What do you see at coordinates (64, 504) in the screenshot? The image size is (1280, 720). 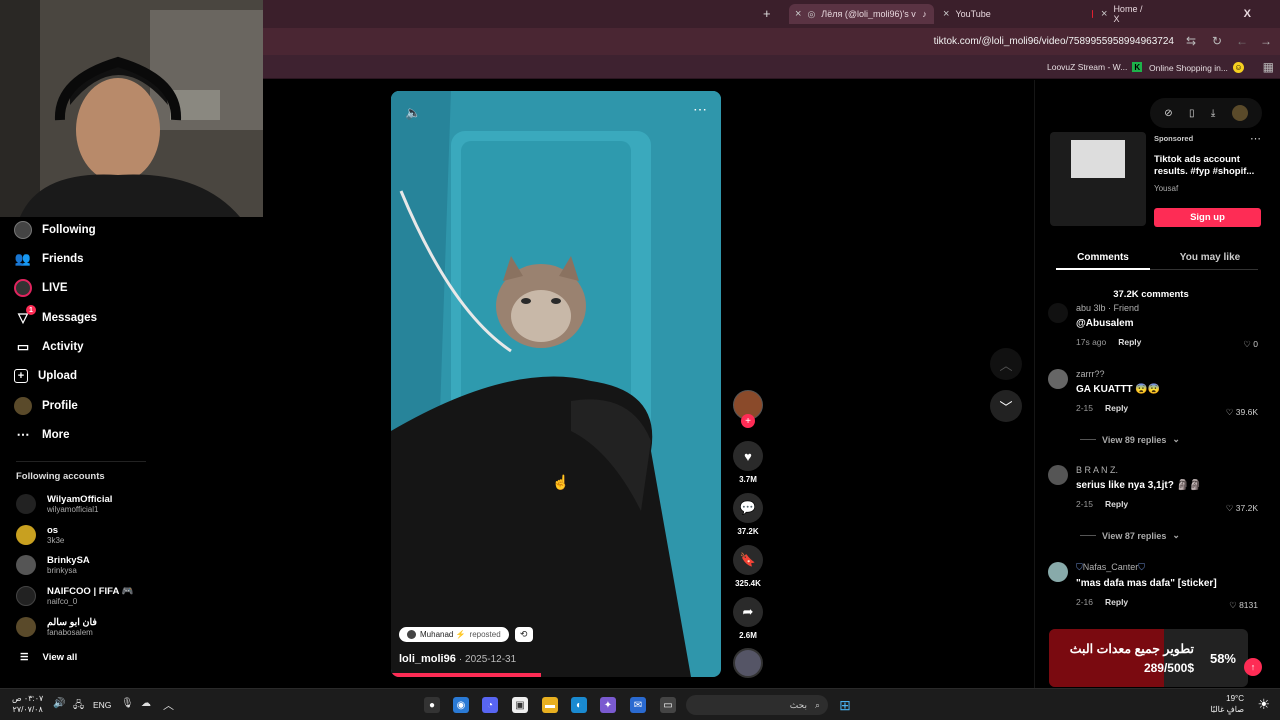 I see `following-account: WilyamOfficial wilyamofficial1` at bounding box center [64, 504].